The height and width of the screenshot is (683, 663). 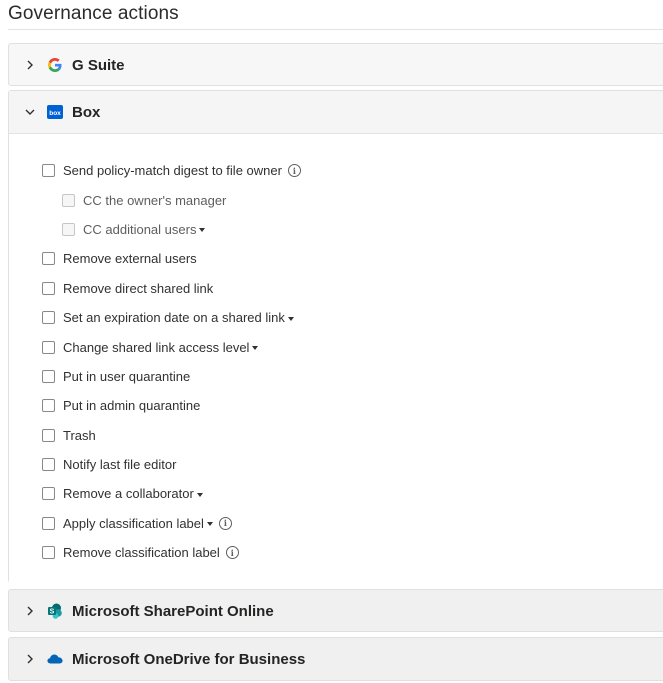 I want to click on onedrive-title: Microsoft OneDrive for Business, so click(x=189, y=659).